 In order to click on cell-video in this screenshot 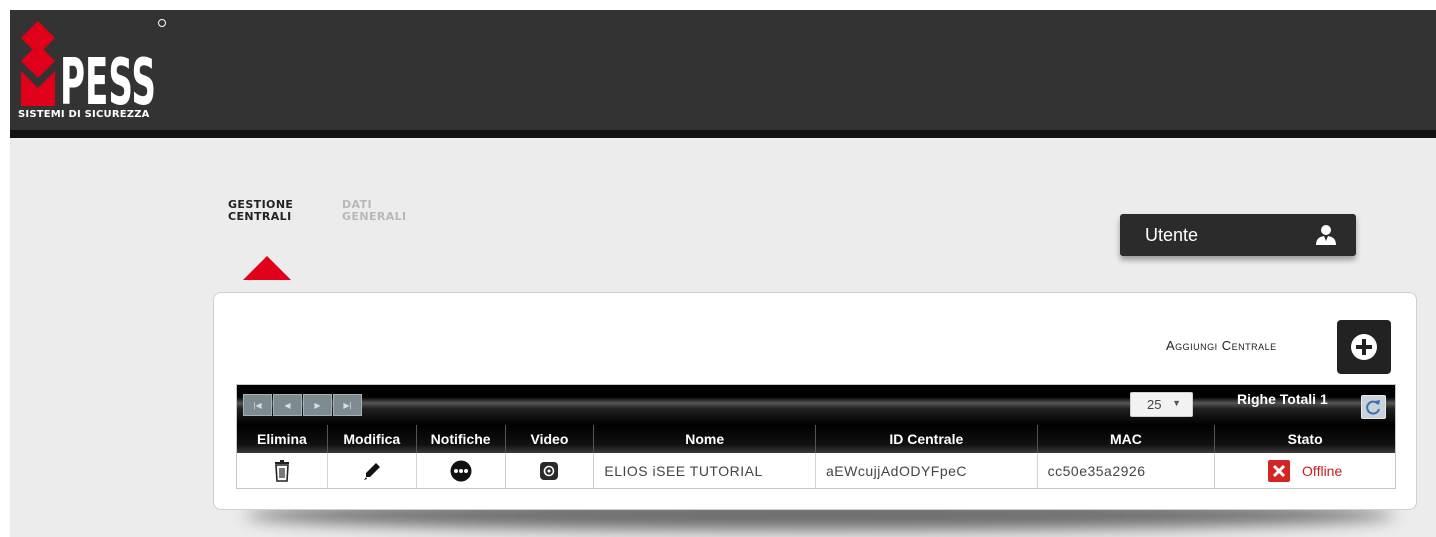, I will do `click(550, 470)`.